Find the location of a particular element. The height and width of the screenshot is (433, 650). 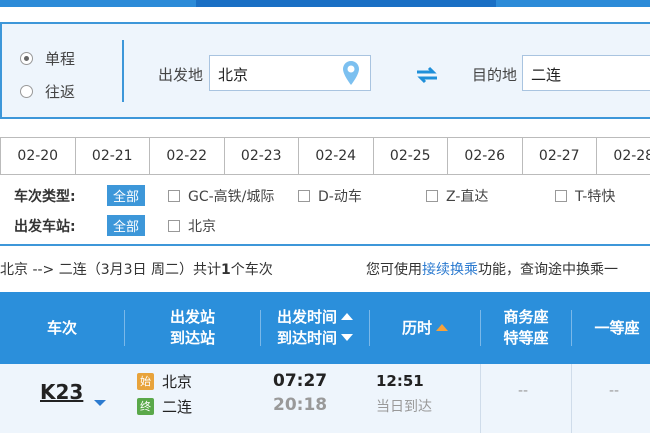

station-all-button: 全部 is located at coordinates (126, 225).